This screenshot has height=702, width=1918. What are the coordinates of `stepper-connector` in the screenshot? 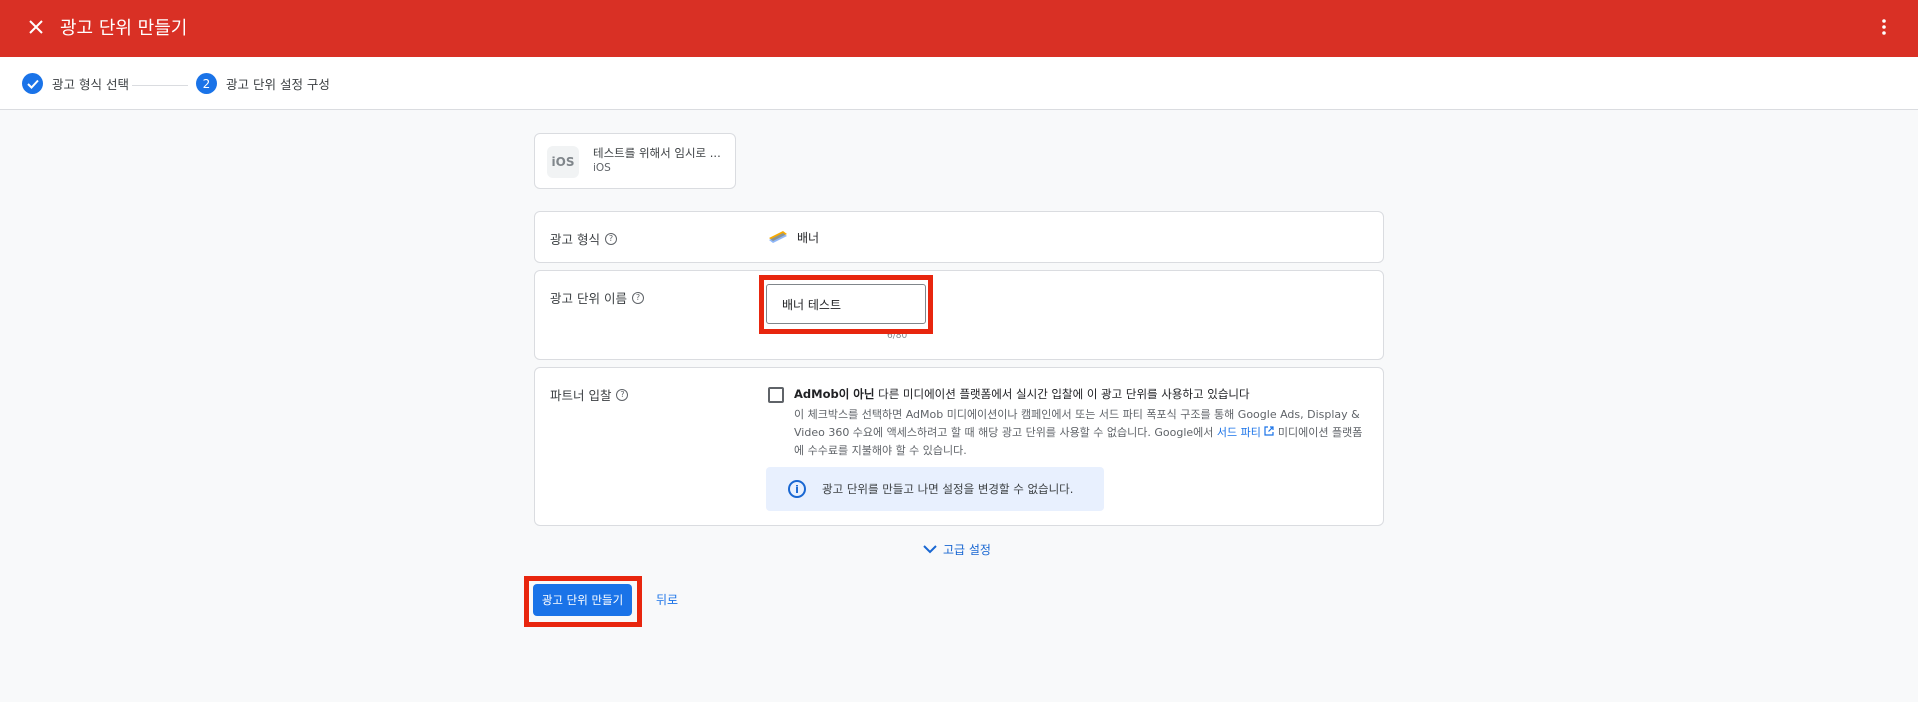 It's located at (160, 85).